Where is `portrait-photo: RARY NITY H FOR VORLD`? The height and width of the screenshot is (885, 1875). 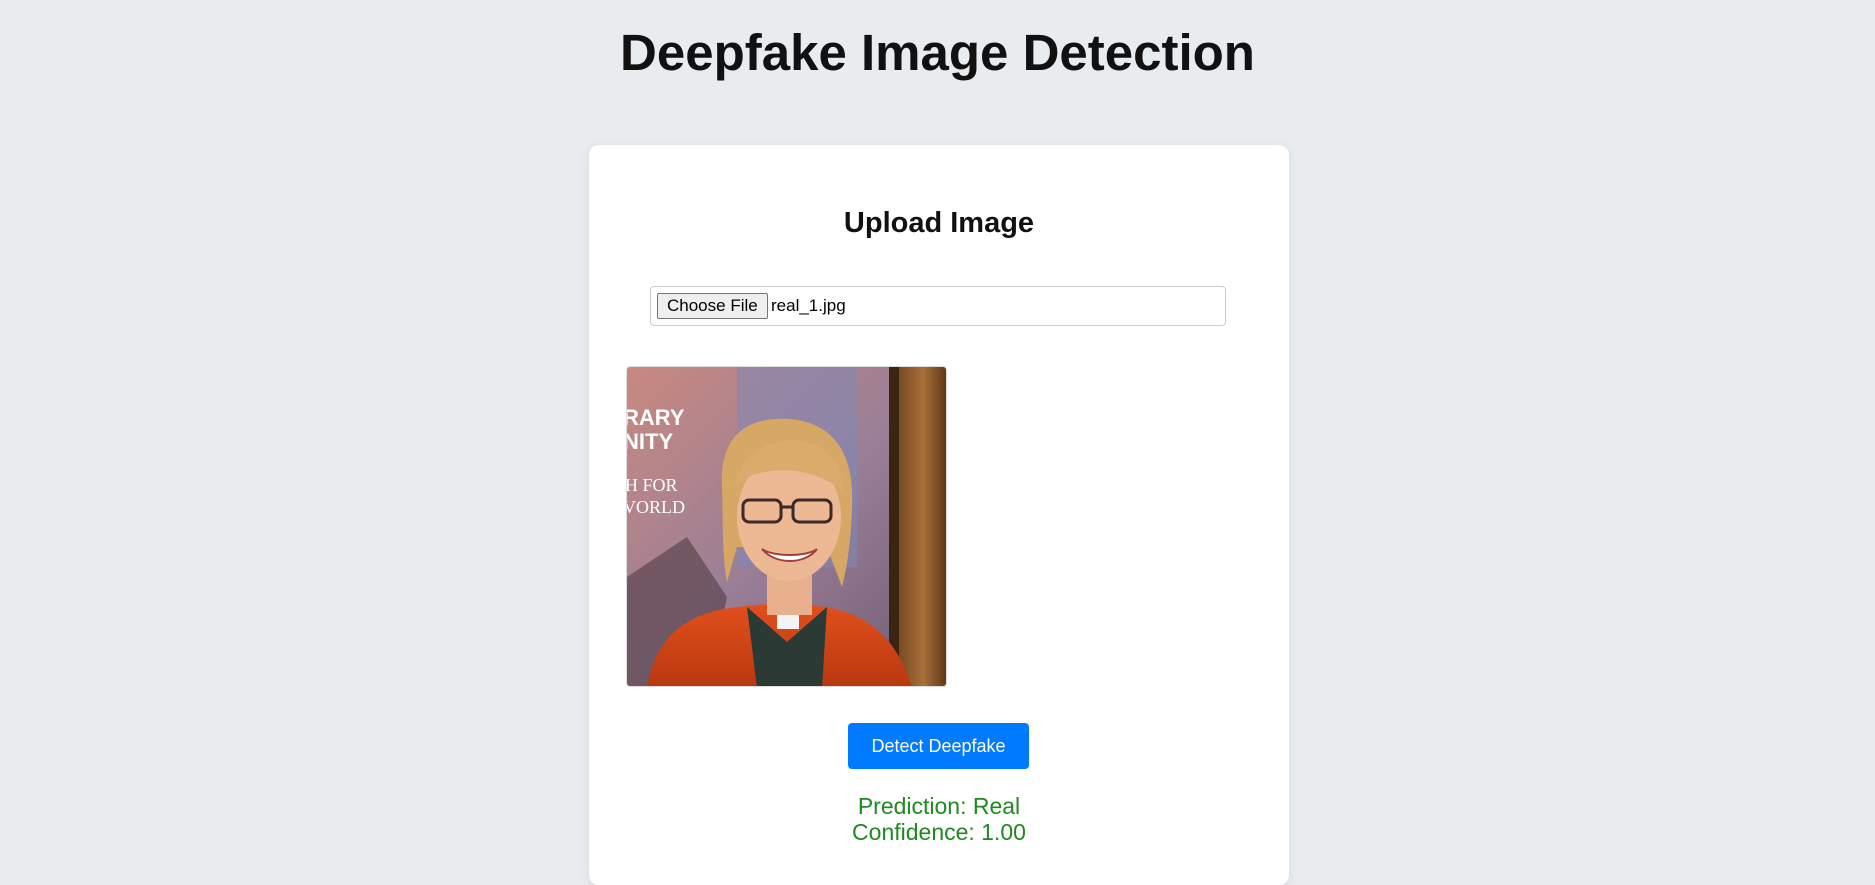 portrait-photo: RARY NITY H FOR VORLD is located at coordinates (786, 526).